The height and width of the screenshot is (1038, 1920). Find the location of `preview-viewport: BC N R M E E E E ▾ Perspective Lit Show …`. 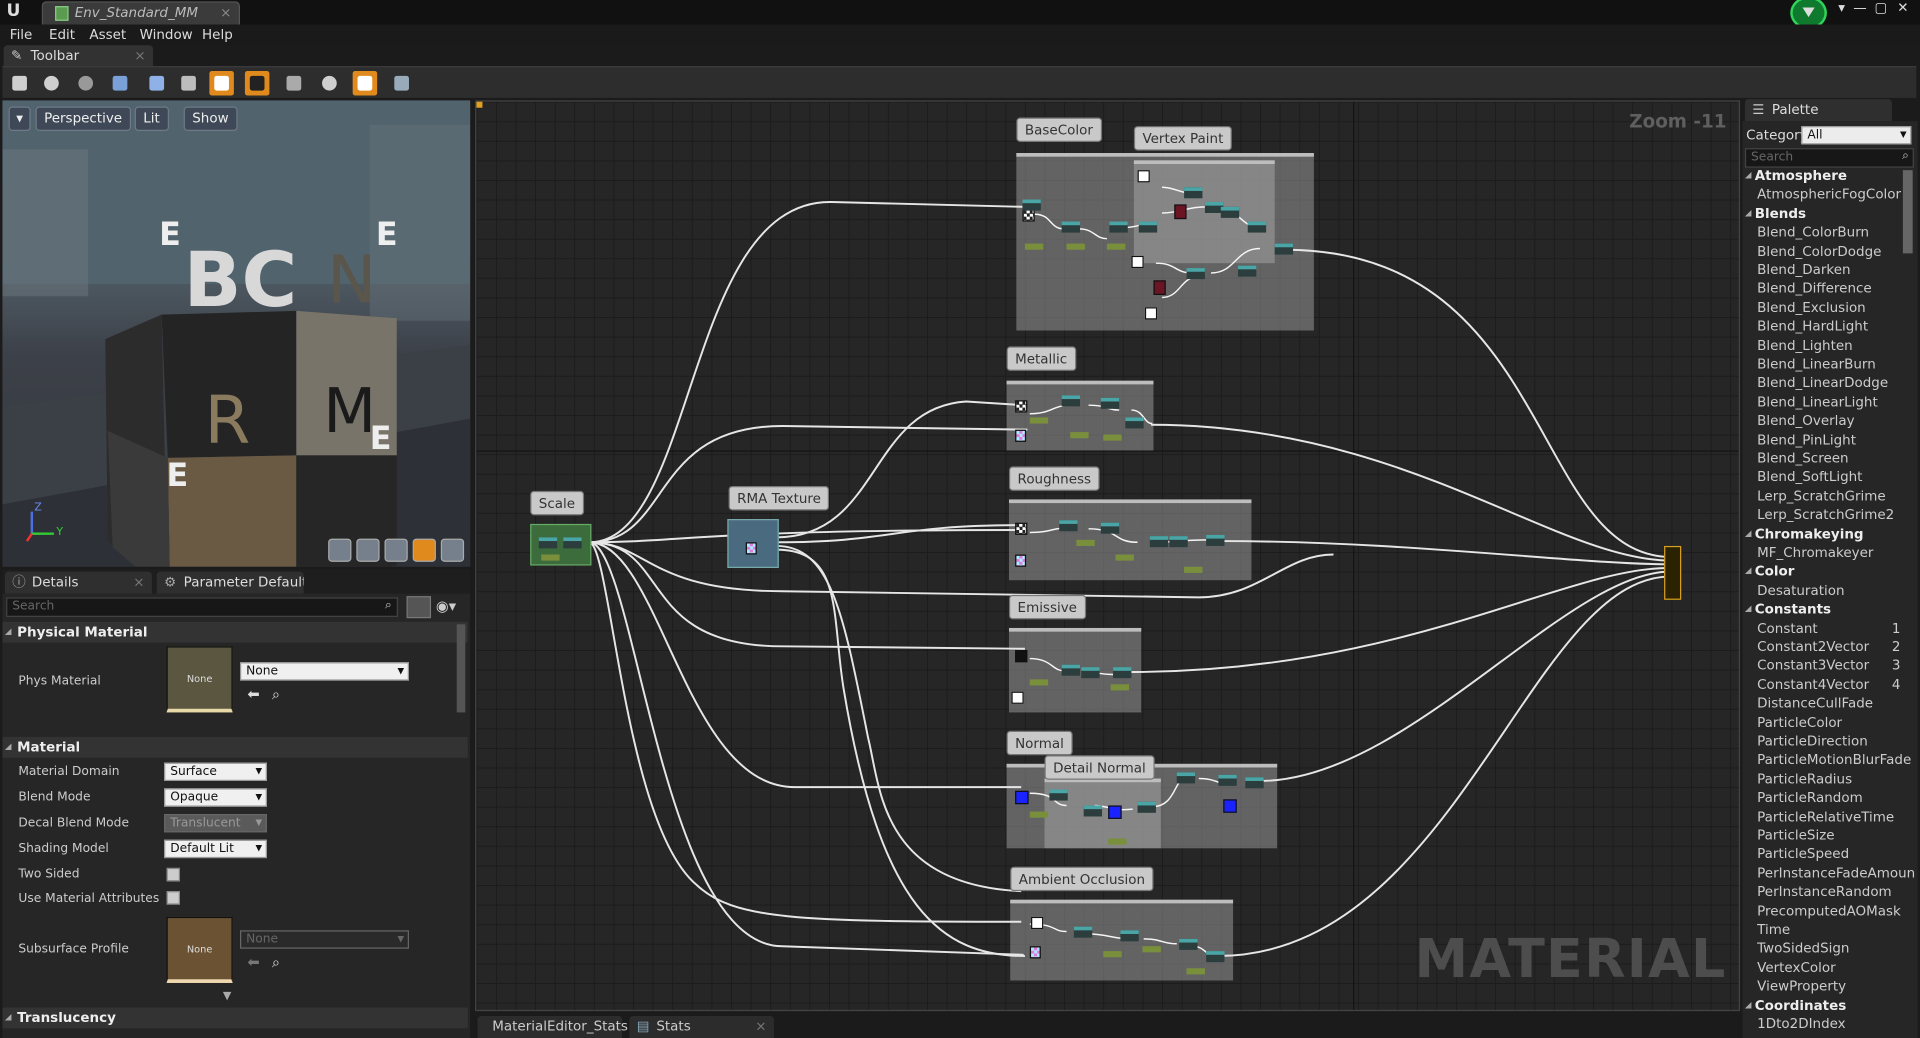

preview-viewport: BC N R M E E E E ▾ Perspective Lit Show … is located at coordinates (236, 333).